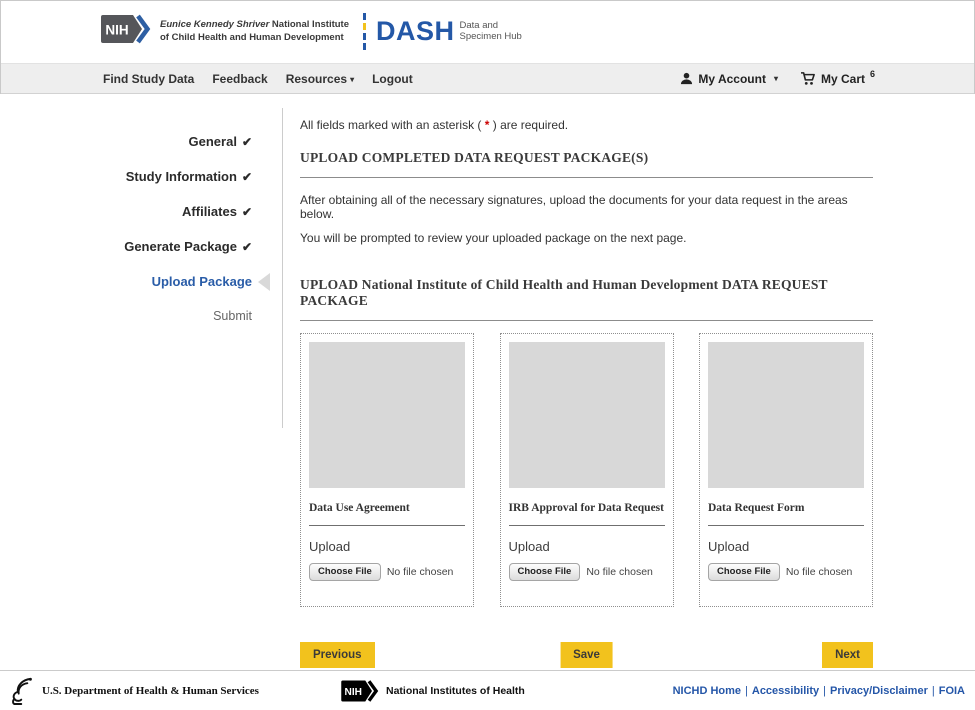  What do you see at coordinates (337, 655) in the screenshot?
I see `previous-button: Previous` at bounding box center [337, 655].